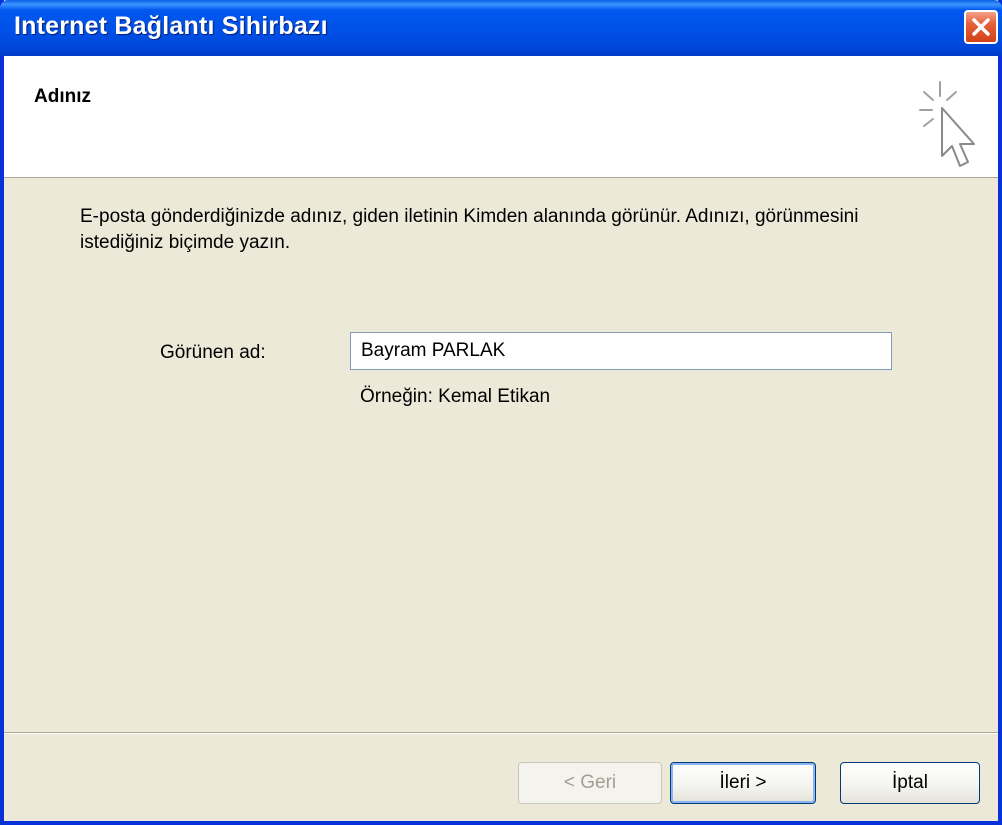 This screenshot has height=825, width=1002. What do you see at coordinates (621, 351) in the screenshot?
I see `display-name-input` at bounding box center [621, 351].